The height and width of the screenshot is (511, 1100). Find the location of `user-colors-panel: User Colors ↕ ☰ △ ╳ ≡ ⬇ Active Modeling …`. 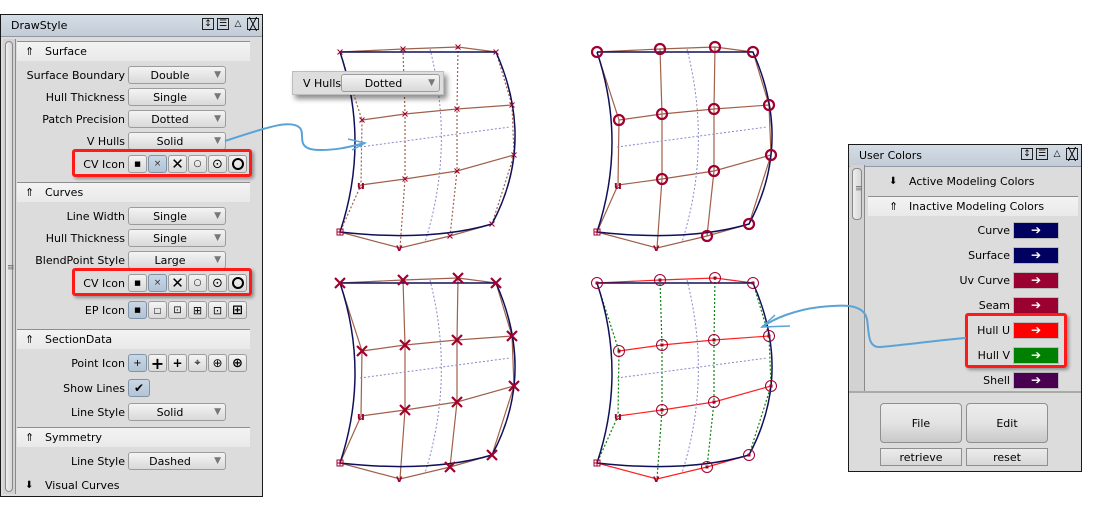

user-colors-panel: User Colors ↕ ☰ △ ╳ ≡ ⬇ Active Modeling … is located at coordinates (965, 308).